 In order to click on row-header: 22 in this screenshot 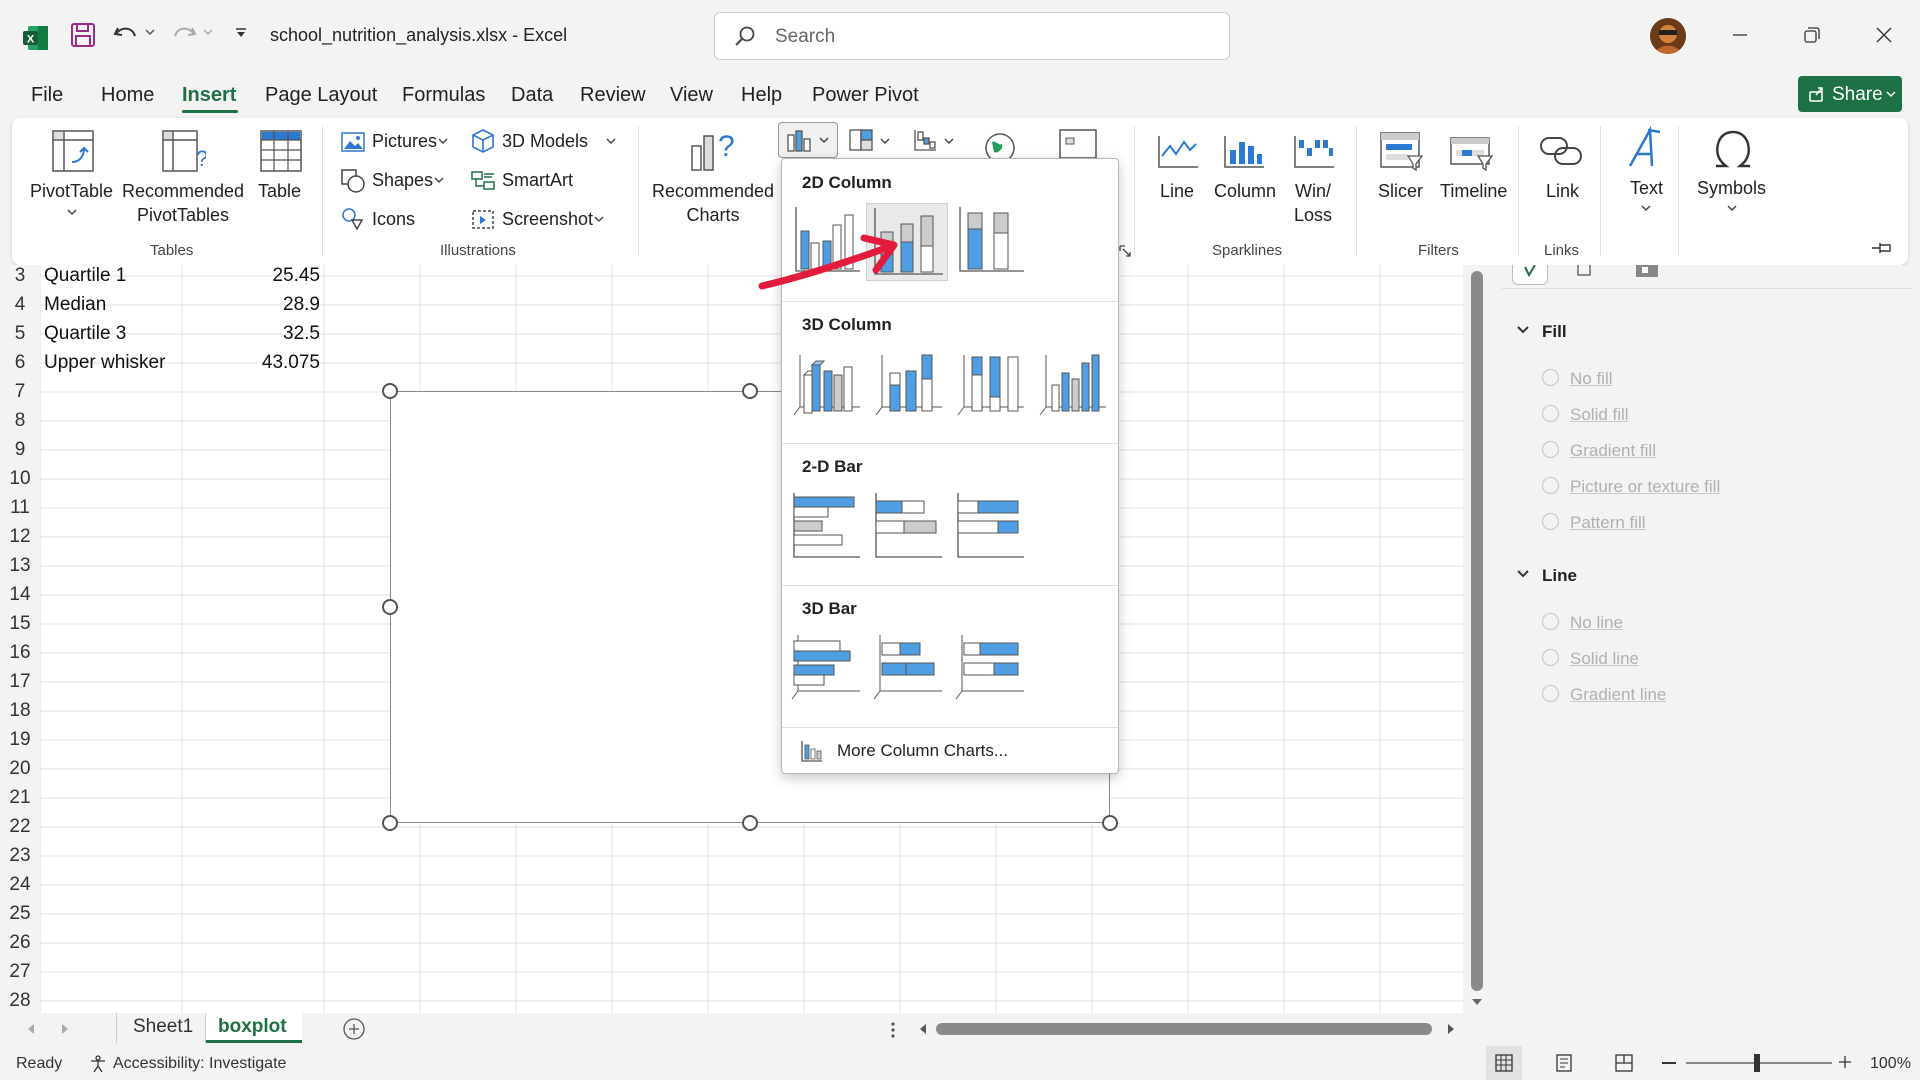, I will do `click(20, 830)`.